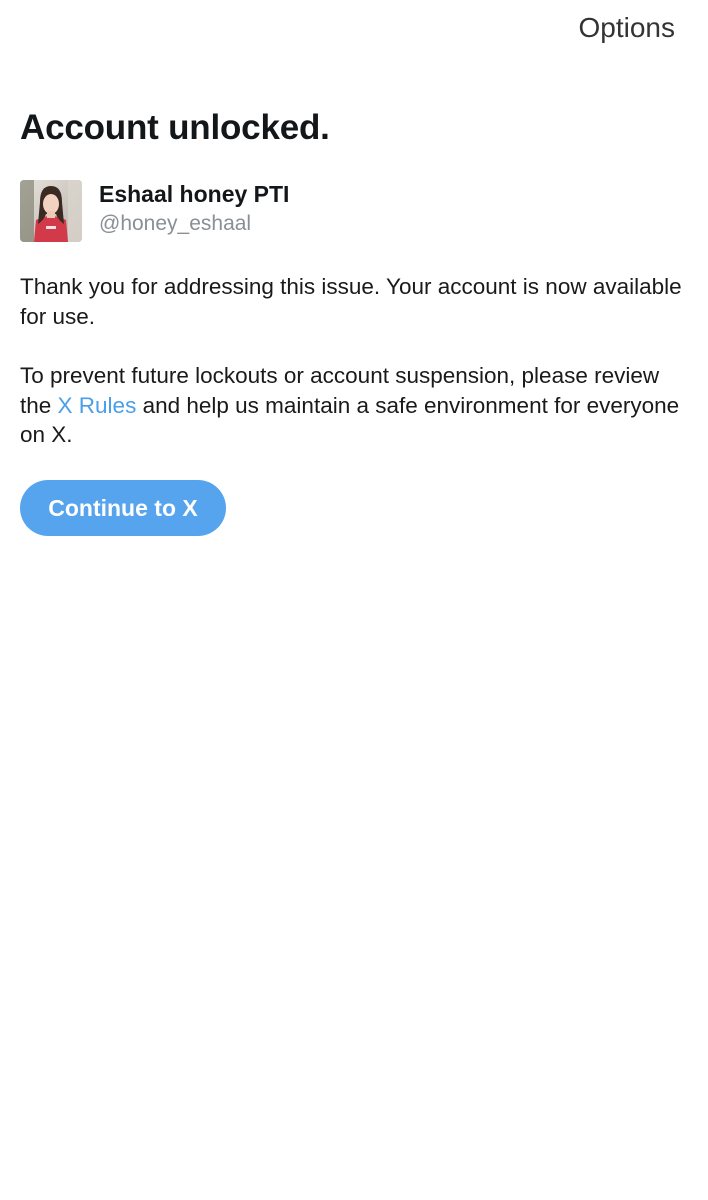  What do you see at coordinates (97, 405) in the screenshot?
I see `x-rules-link: X Rules` at bounding box center [97, 405].